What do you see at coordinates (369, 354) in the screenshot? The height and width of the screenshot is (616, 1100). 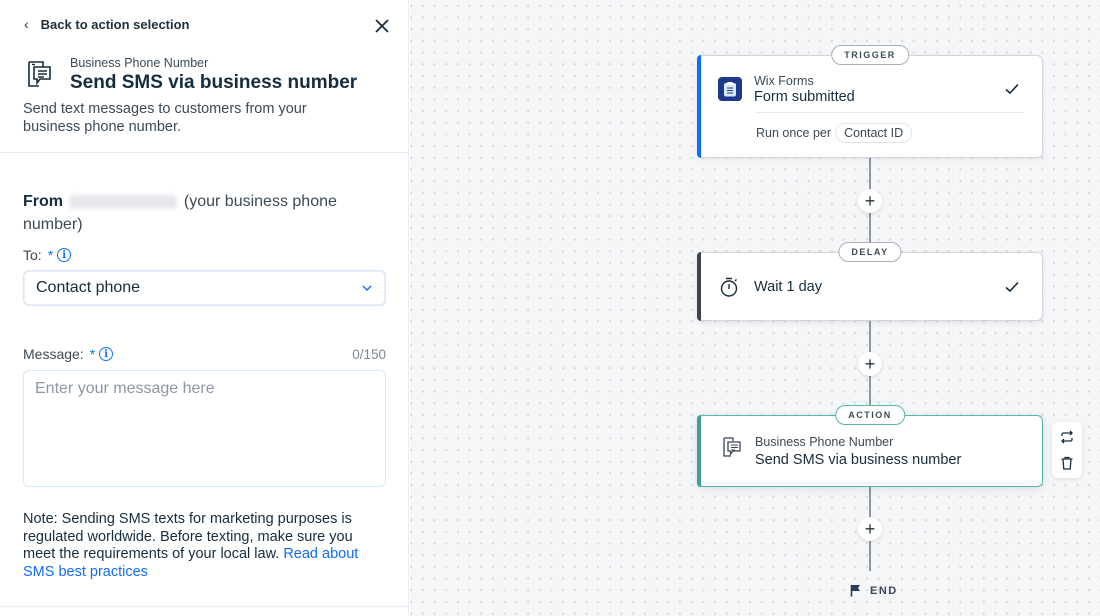 I see `character-counter: 0/150` at bounding box center [369, 354].